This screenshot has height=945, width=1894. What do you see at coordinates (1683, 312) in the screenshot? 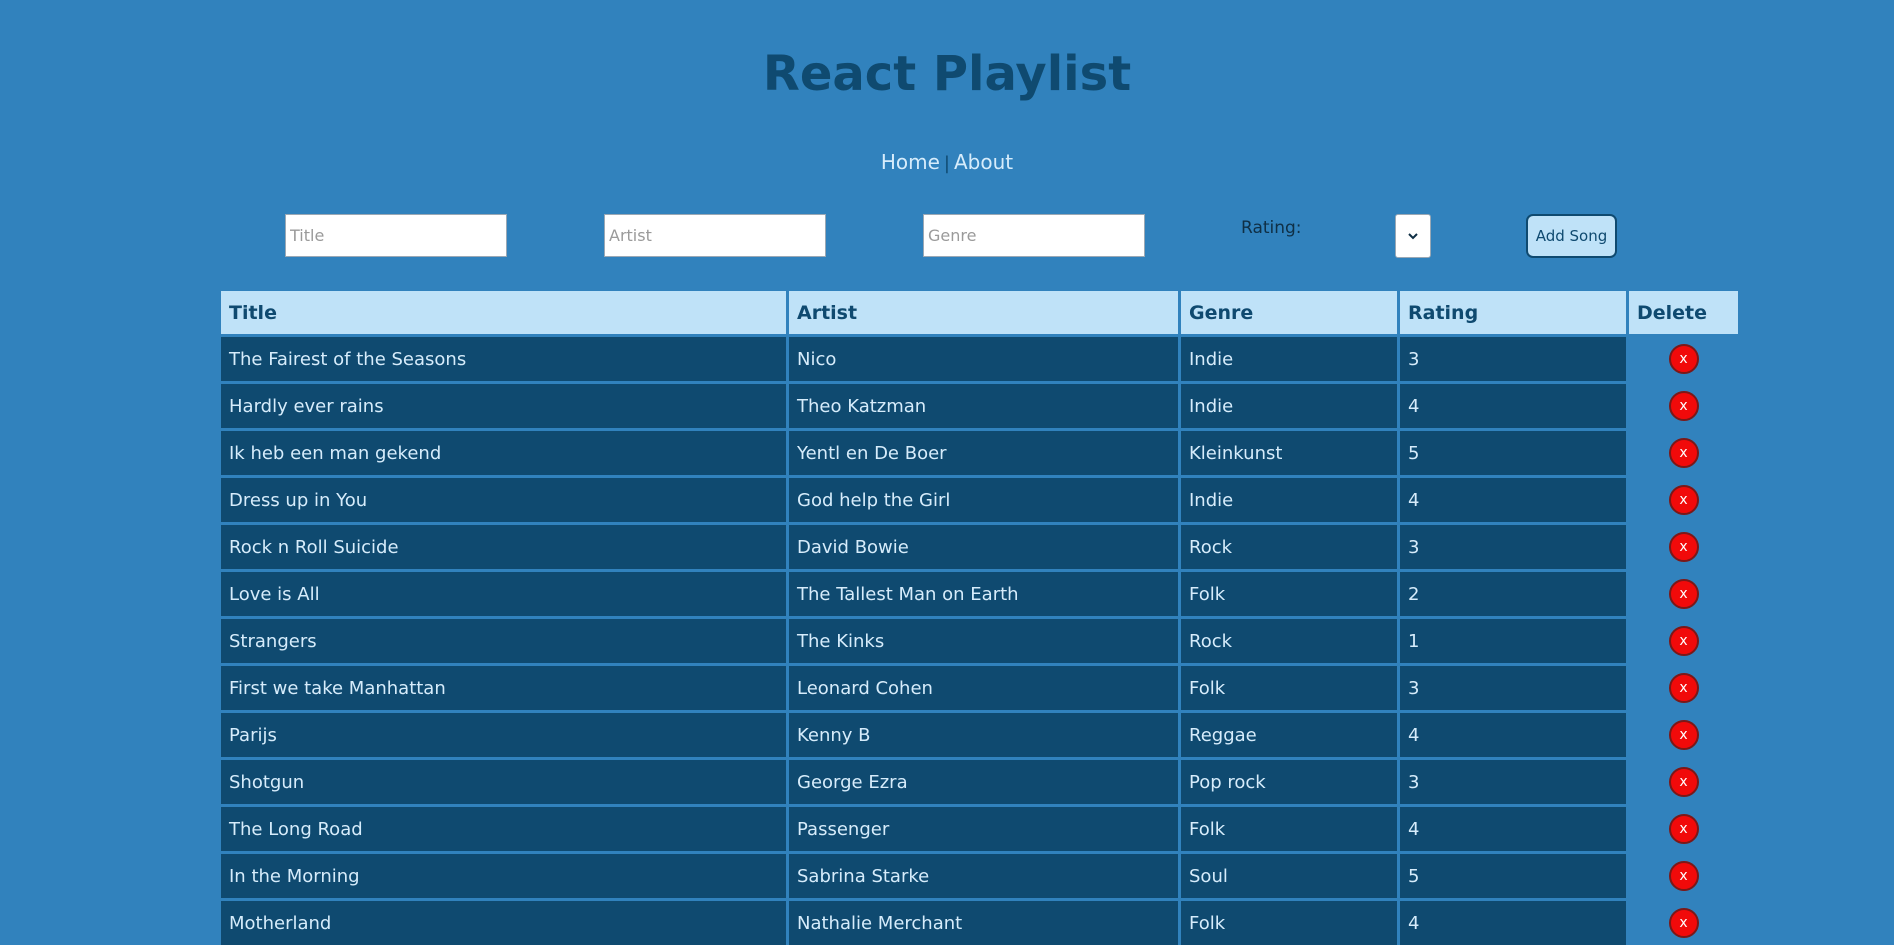
I see `column-header-delete: Delete` at bounding box center [1683, 312].